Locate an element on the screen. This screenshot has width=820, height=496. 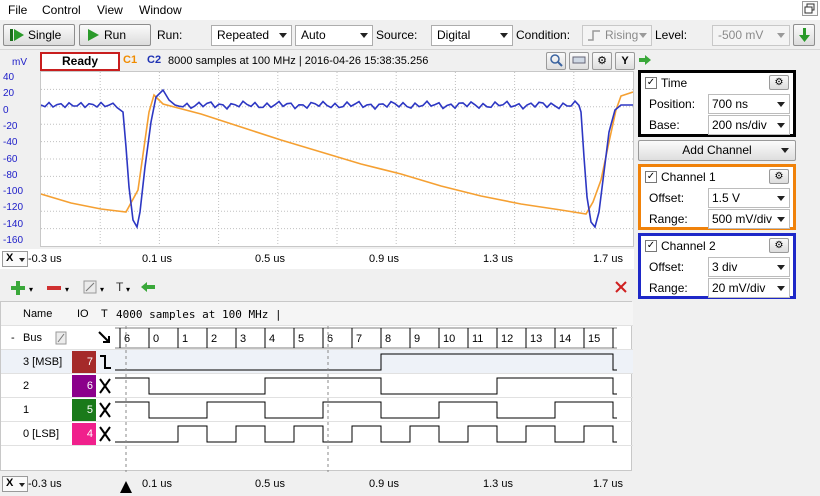
channel2-title: Channel 2 is located at coordinates (688, 246).